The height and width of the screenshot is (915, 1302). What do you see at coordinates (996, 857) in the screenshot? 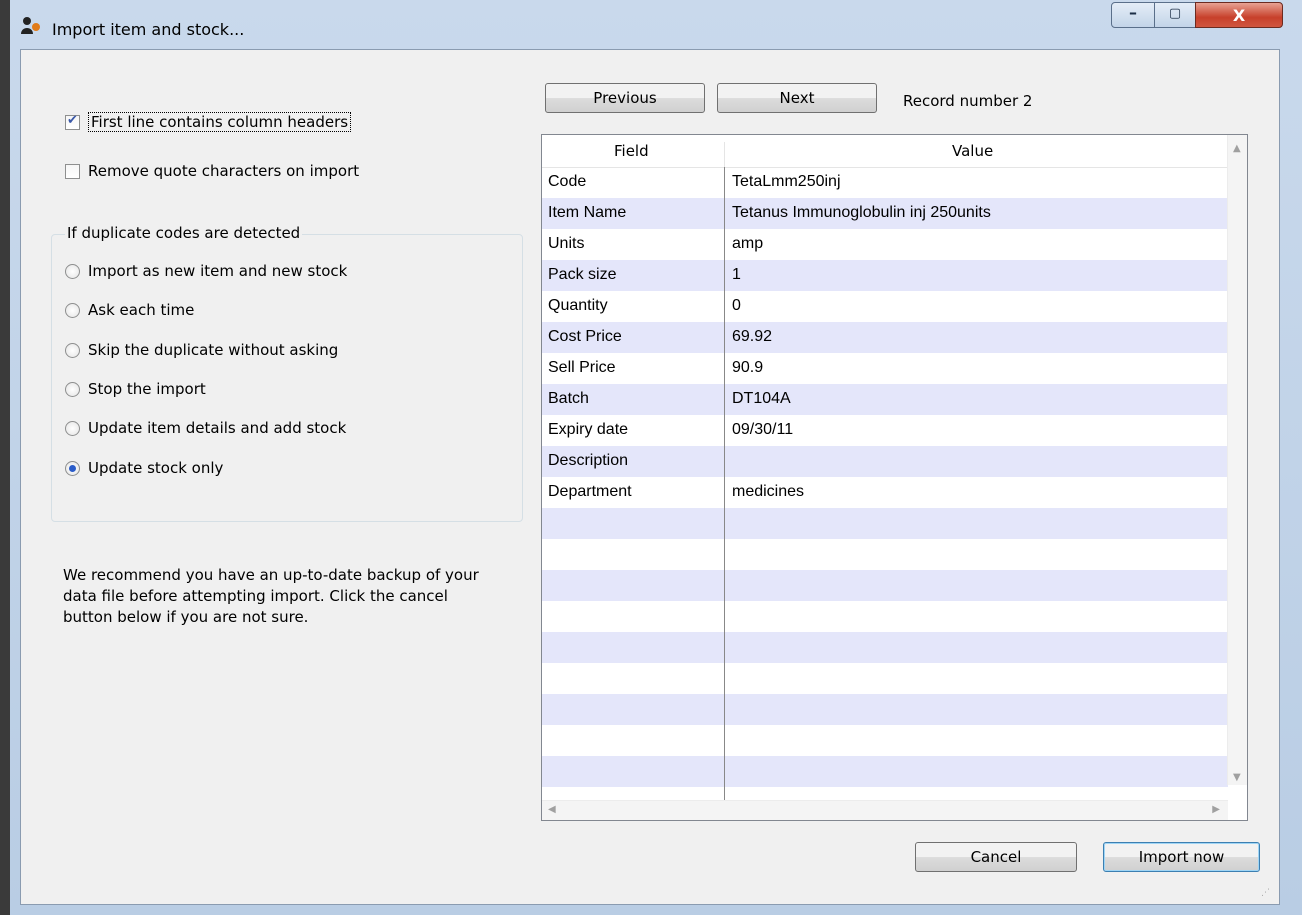
I see `cancel-button: Cancel` at bounding box center [996, 857].